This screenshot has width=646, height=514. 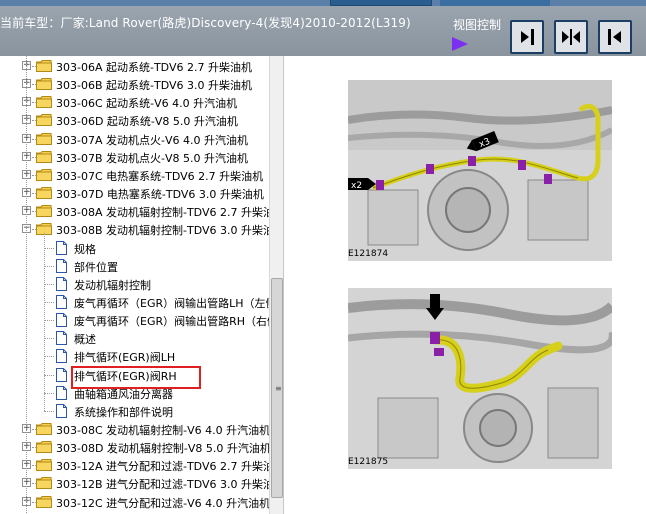 What do you see at coordinates (460, 44) in the screenshot?
I see `arrow-right-icon` at bounding box center [460, 44].